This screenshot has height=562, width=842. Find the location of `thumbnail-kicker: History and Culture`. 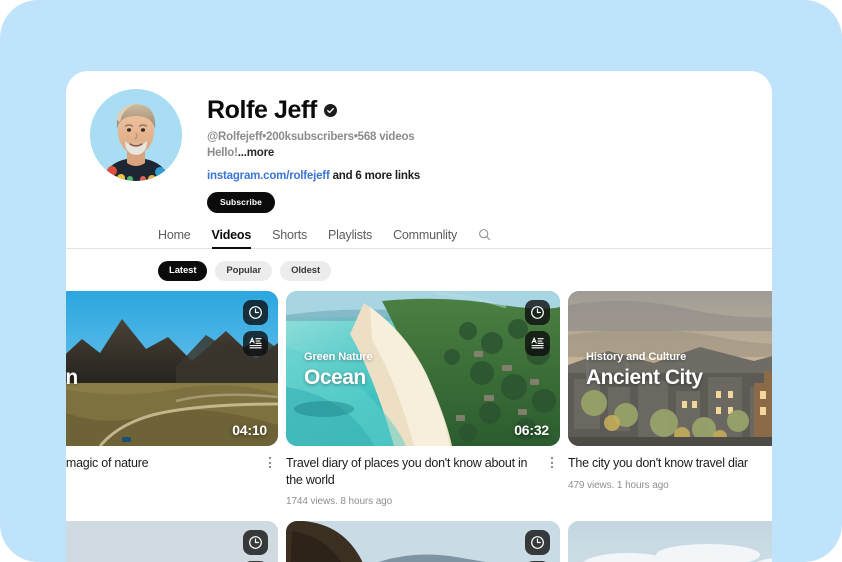

thumbnail-kicker: History and Culture is located at coordinates (636, 357).